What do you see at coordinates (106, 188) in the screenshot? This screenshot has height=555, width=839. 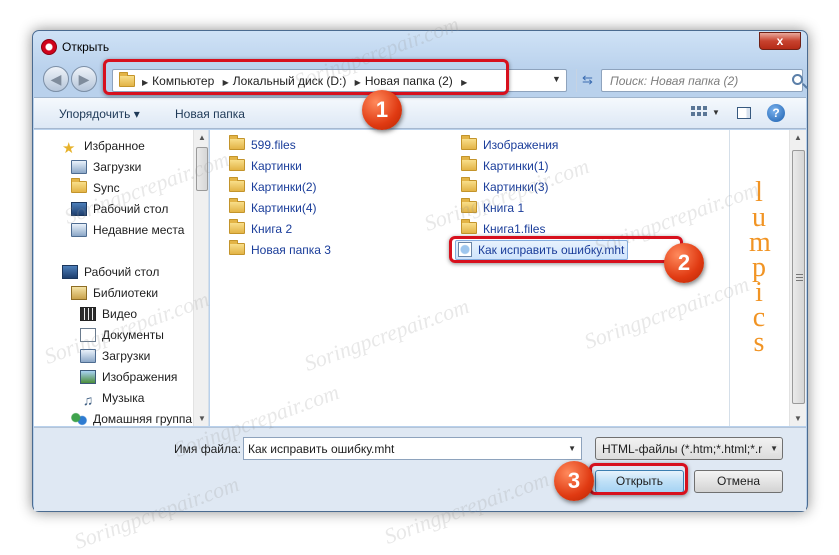 I see `nav-label: Sync` at bounding box center [106, 188].